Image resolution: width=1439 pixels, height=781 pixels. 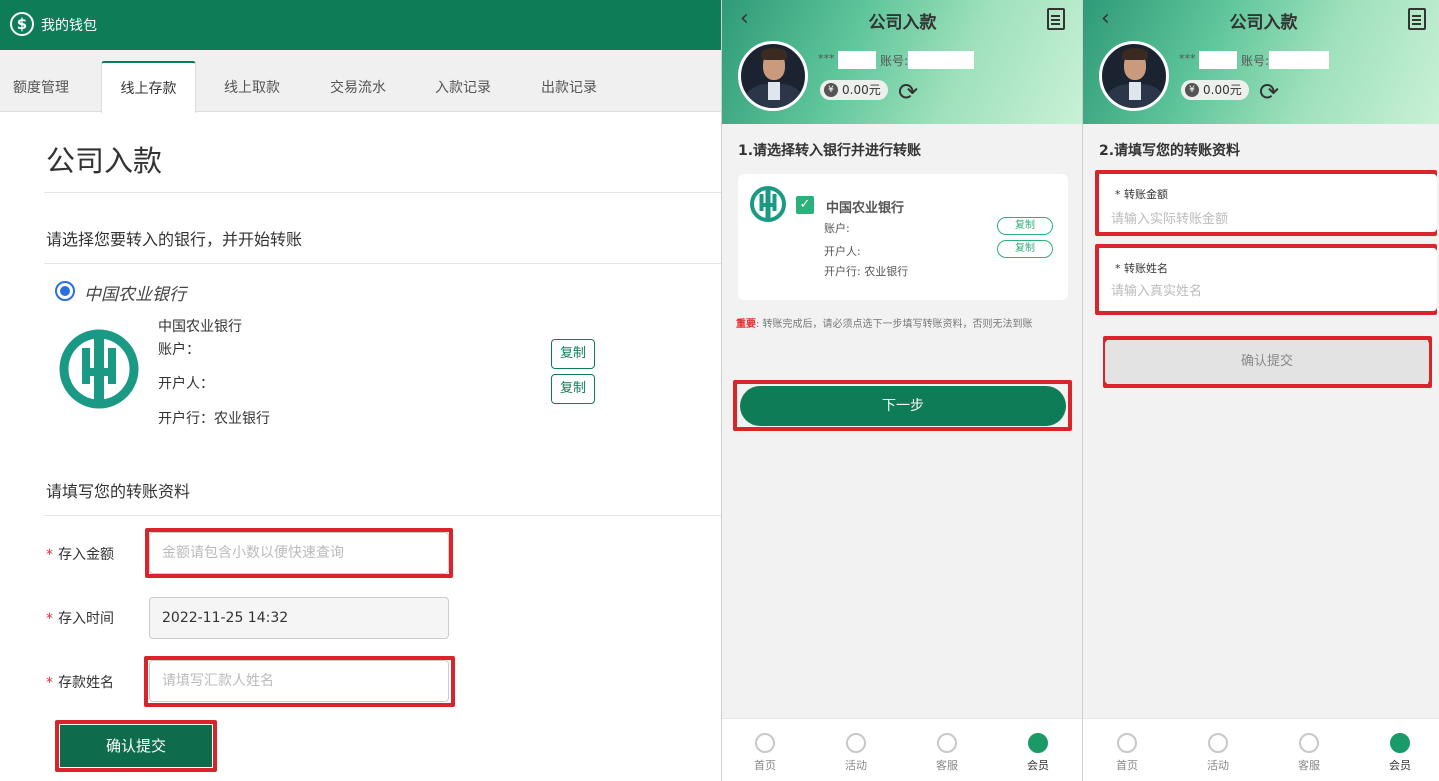 What do you see at coordinates (463, 87) in the screenshot?
I see `tab-deposit-records: 入款记录` at bounding box center [463, 87].